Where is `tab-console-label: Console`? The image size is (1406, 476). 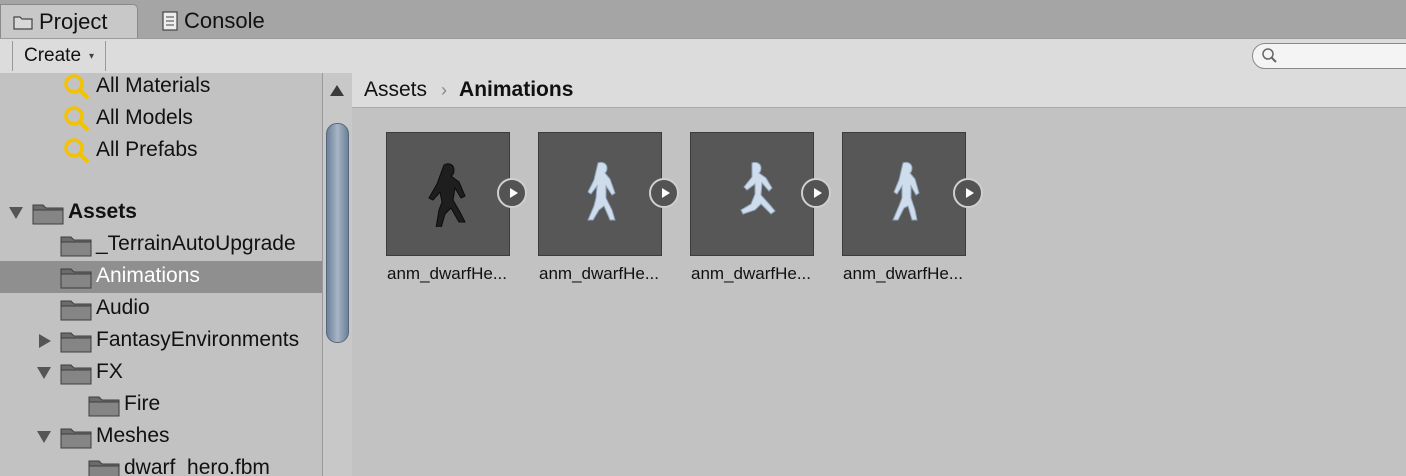 tab-console-label: Console is located at coordinates (224, 20).